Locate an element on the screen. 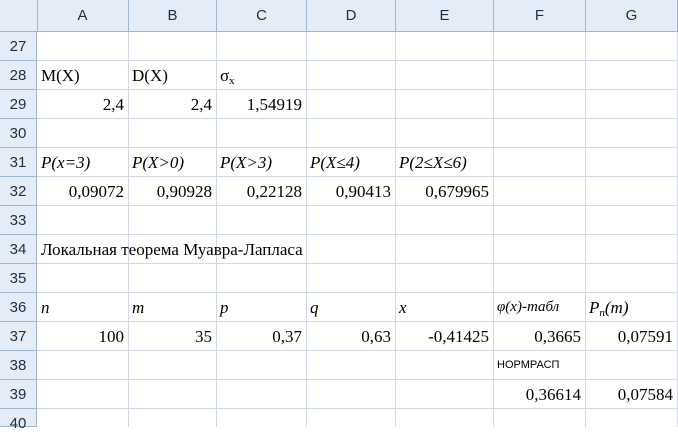  cell-e37: -0,41425 is located at coordinates (444, 336).